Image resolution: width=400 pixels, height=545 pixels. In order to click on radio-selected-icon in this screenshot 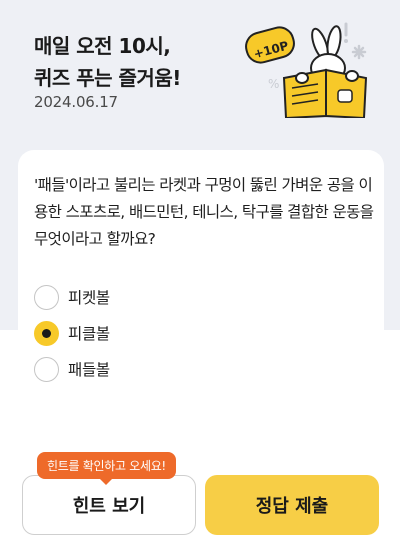, I will do `click(46, 333)`.